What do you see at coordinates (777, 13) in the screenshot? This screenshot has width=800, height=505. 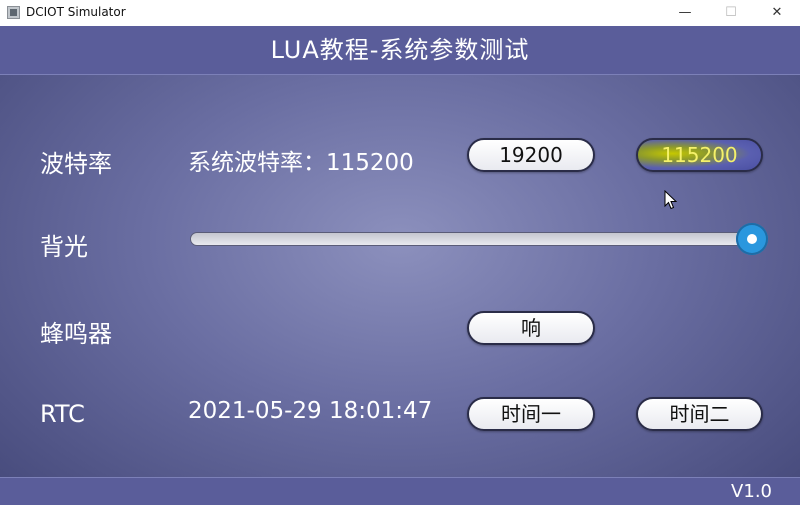 I see `close-button: ✕` at bounding box center [777, 13].